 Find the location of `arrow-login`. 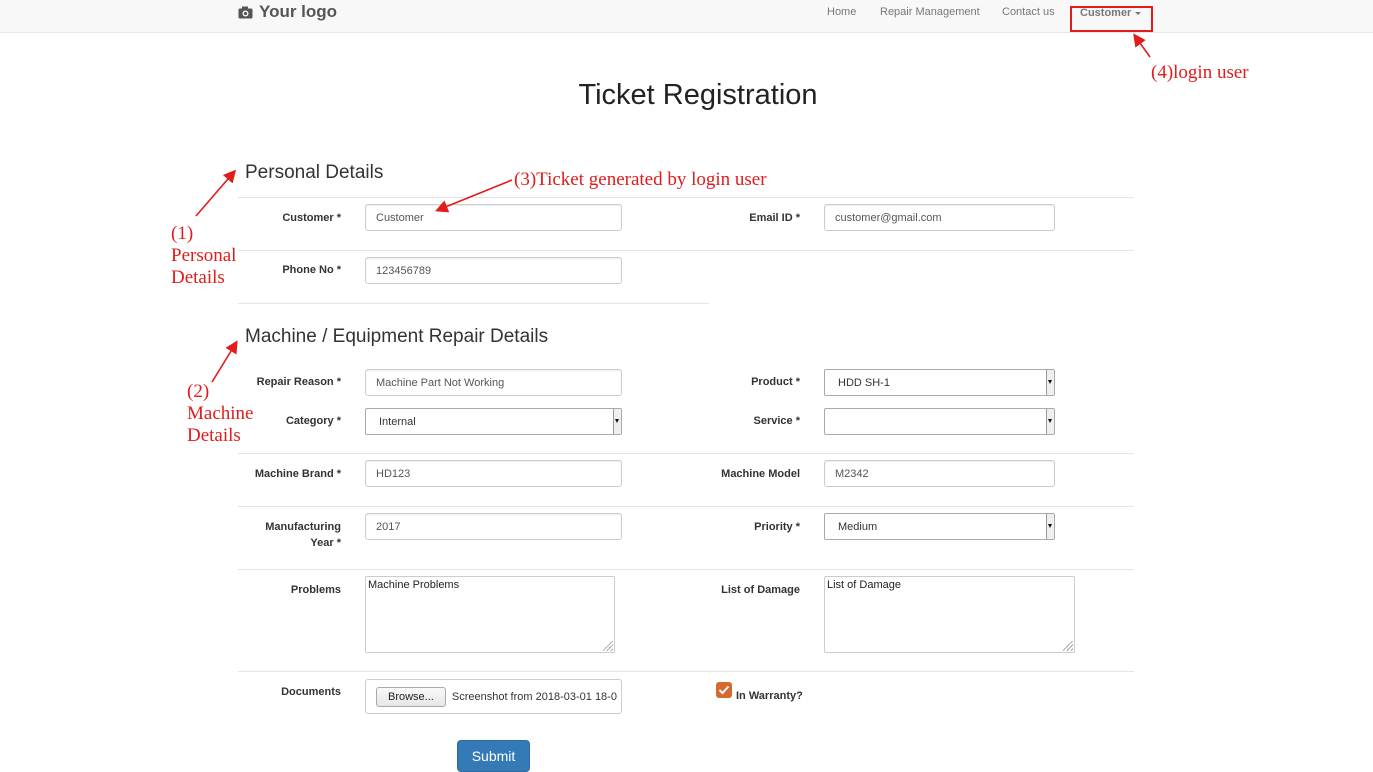

arrow-login is located at coordinates (1142, 45).